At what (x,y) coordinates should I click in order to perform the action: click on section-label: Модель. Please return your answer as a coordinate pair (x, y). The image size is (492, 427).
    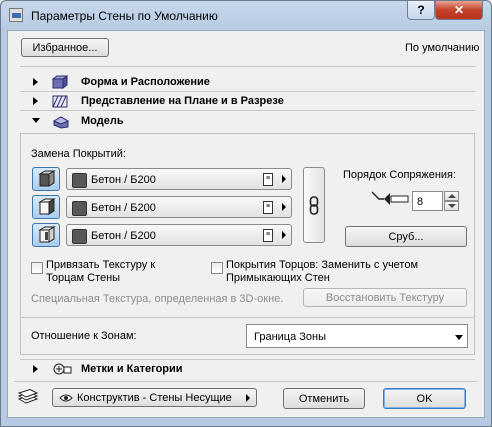
    Looking at the image, I should click on (102, 121).